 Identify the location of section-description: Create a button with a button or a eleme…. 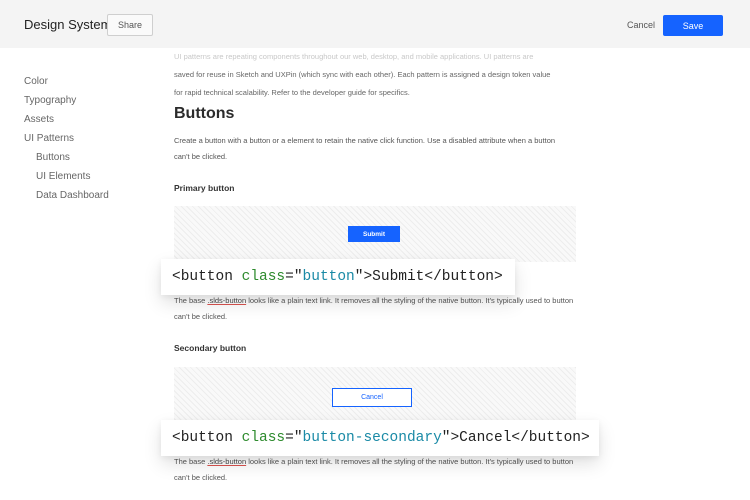
(365, 148).